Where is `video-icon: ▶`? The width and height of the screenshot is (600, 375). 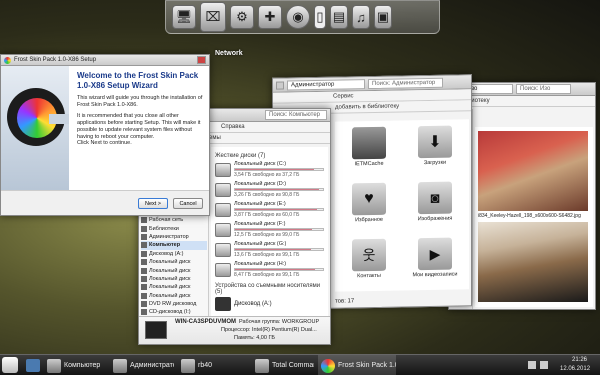
video-icon: ▶ is located at coordinates (435, 254).